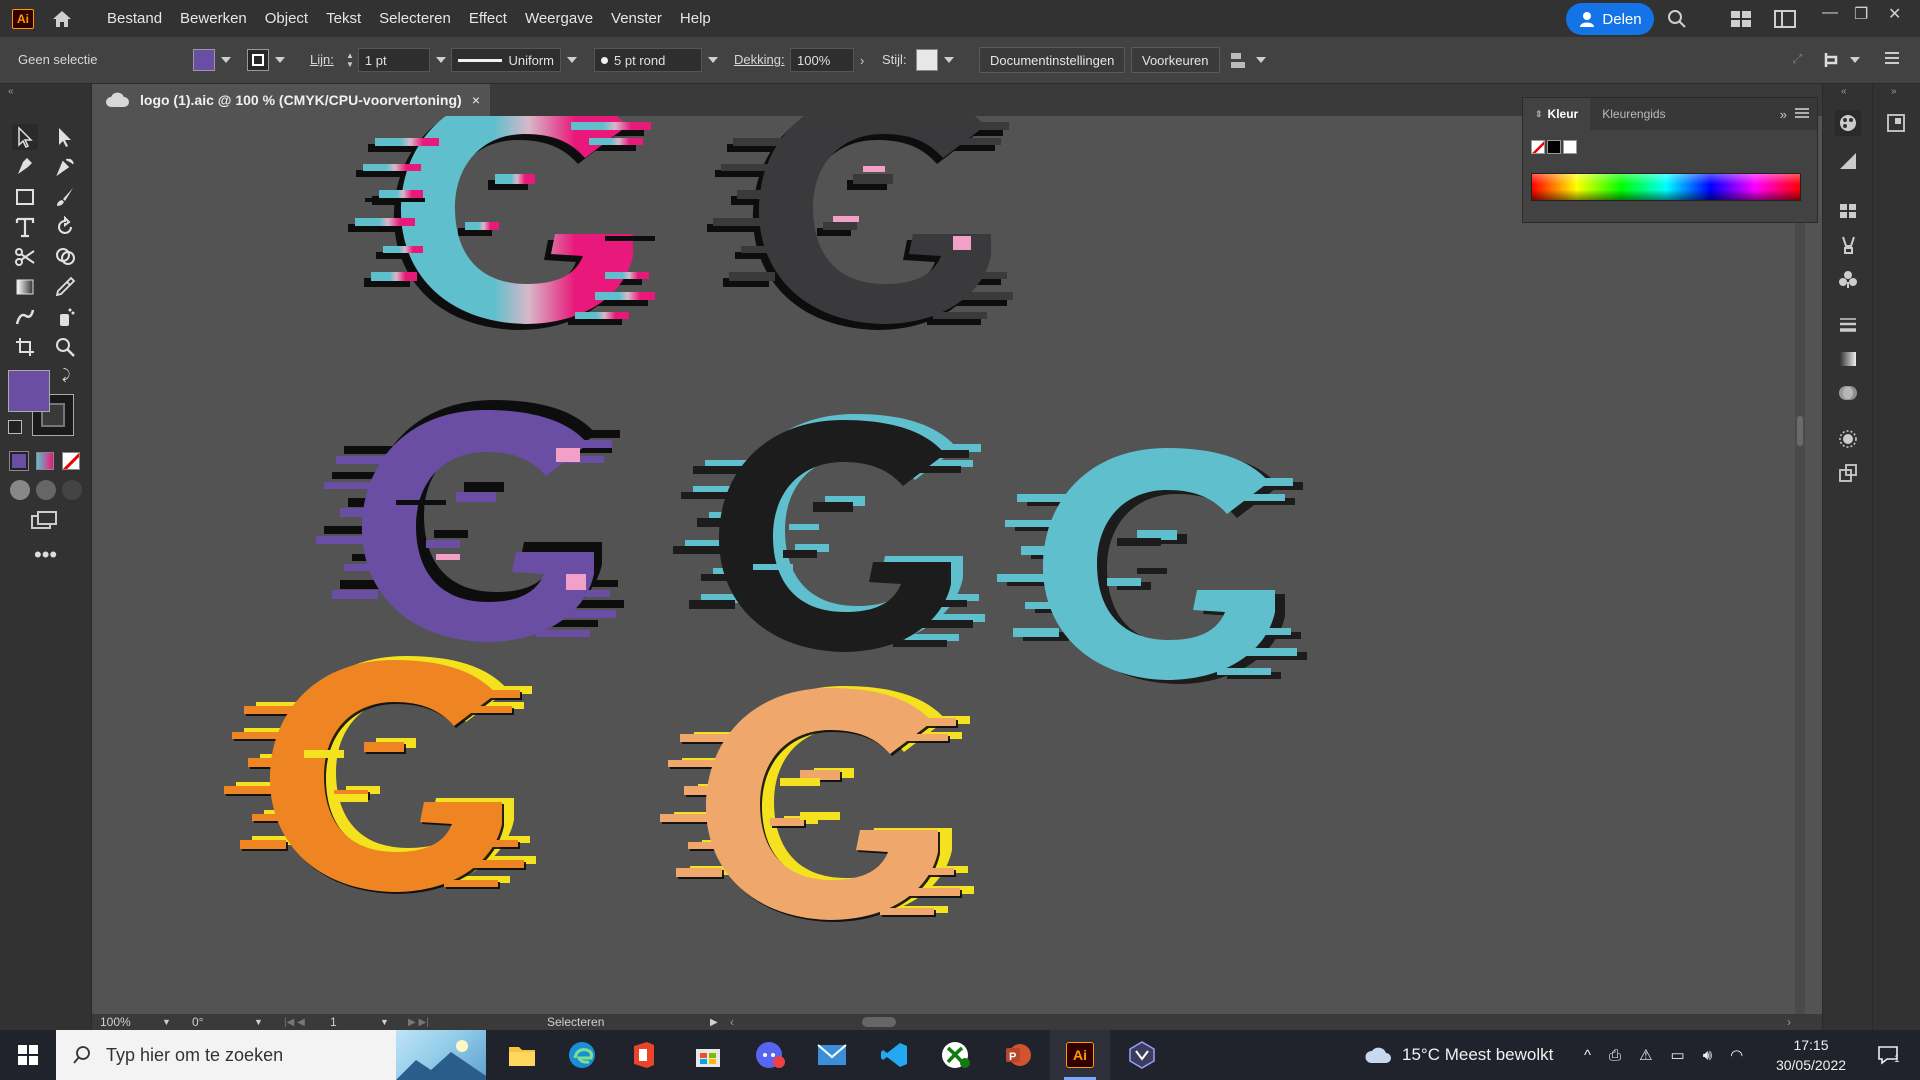 This screenshot has width=1920, height=1080. Describe the element at coordinates (1633, 114) in the screenshot. I see `tab-kleurengids: Kleurengids` at that location.